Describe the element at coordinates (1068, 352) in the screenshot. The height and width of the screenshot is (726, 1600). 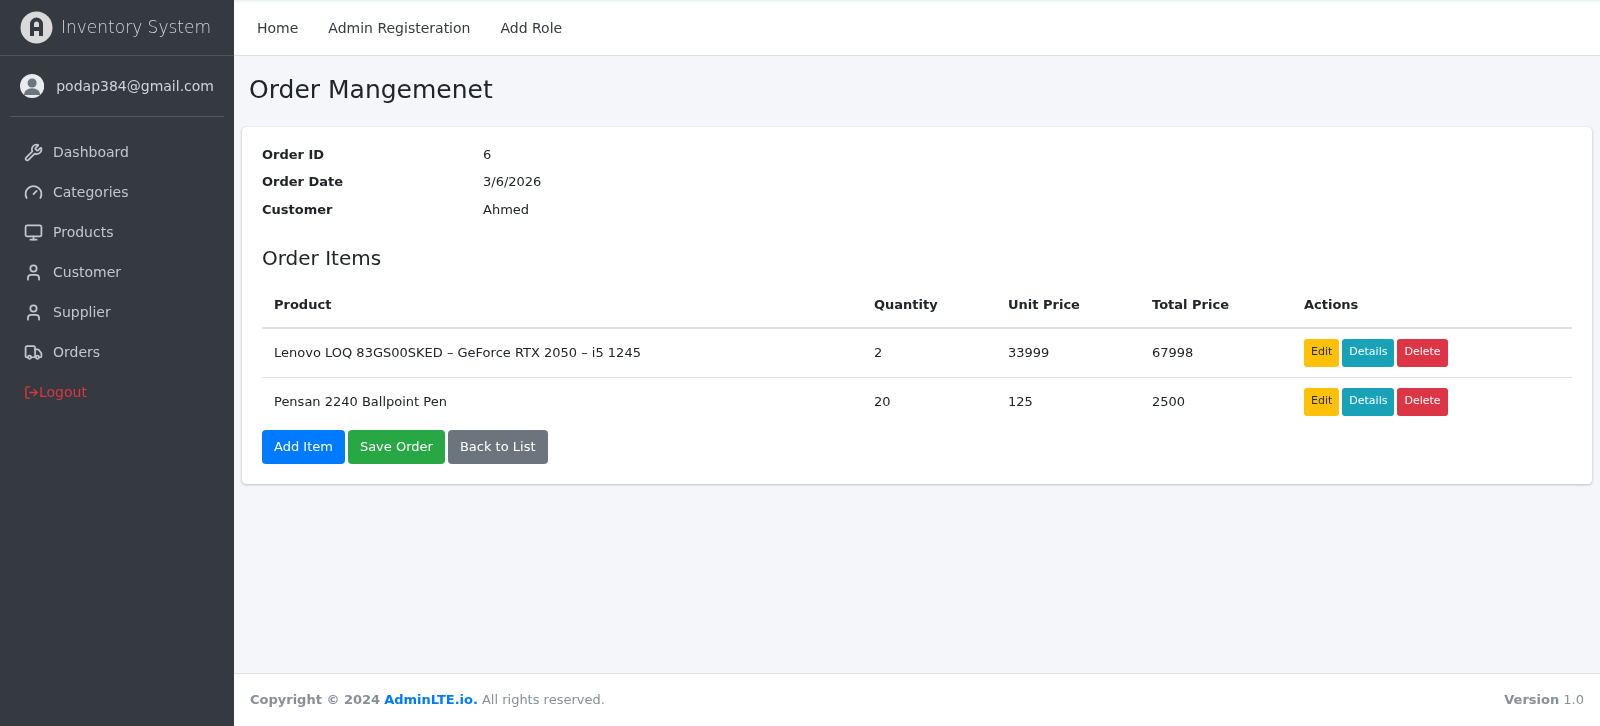
I see `table-cell: 33999` at that location.